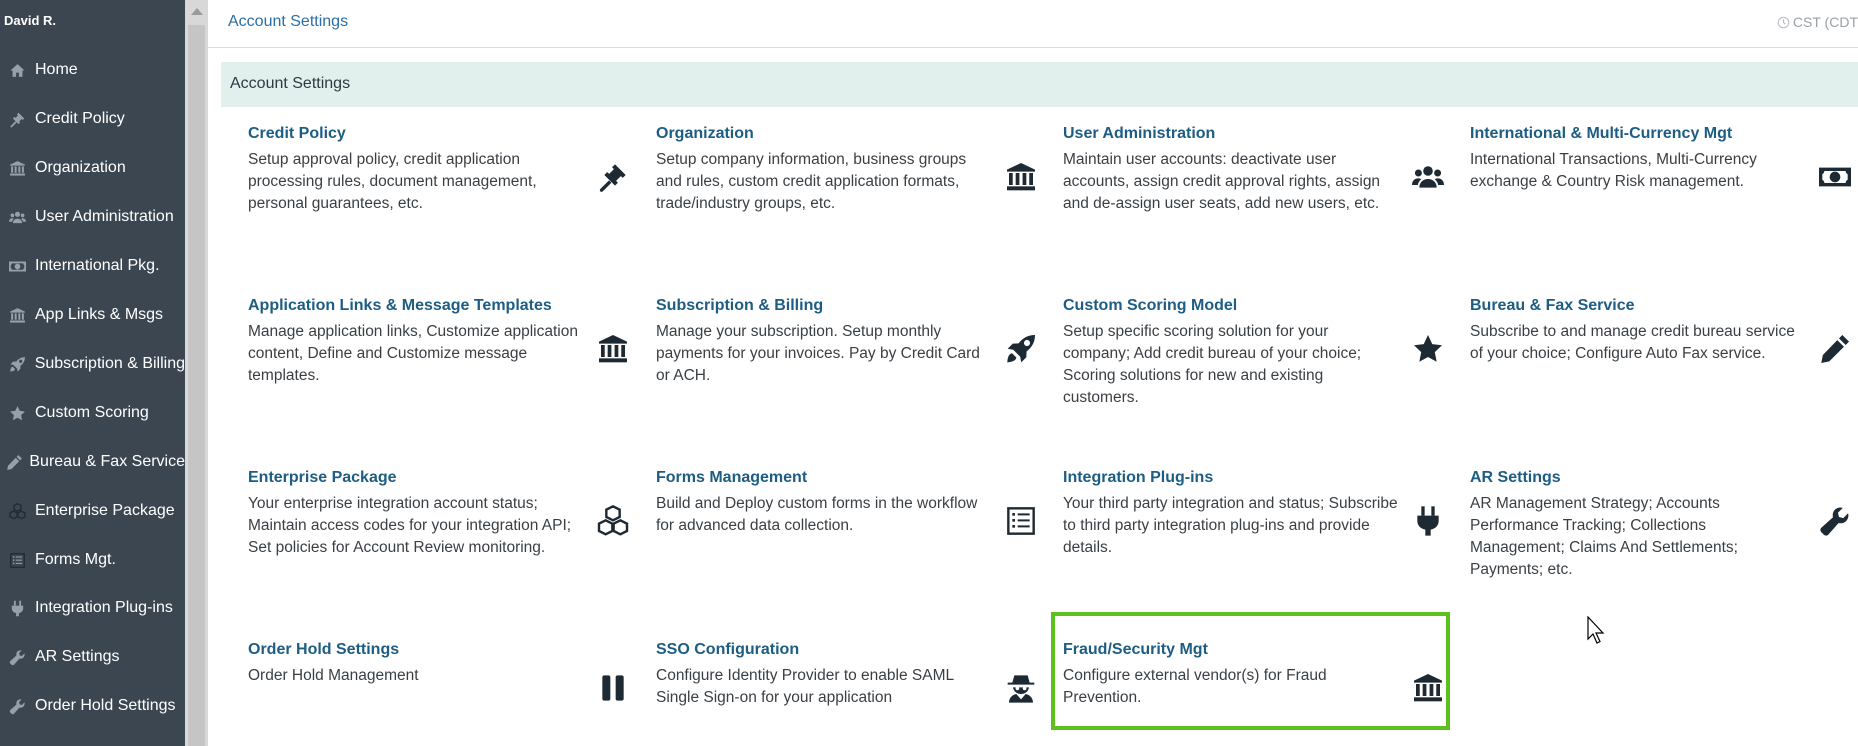 The height and width of the screenshot is (746, 1858). I want to click on section-header: Account Settings, so click(1039, 84).